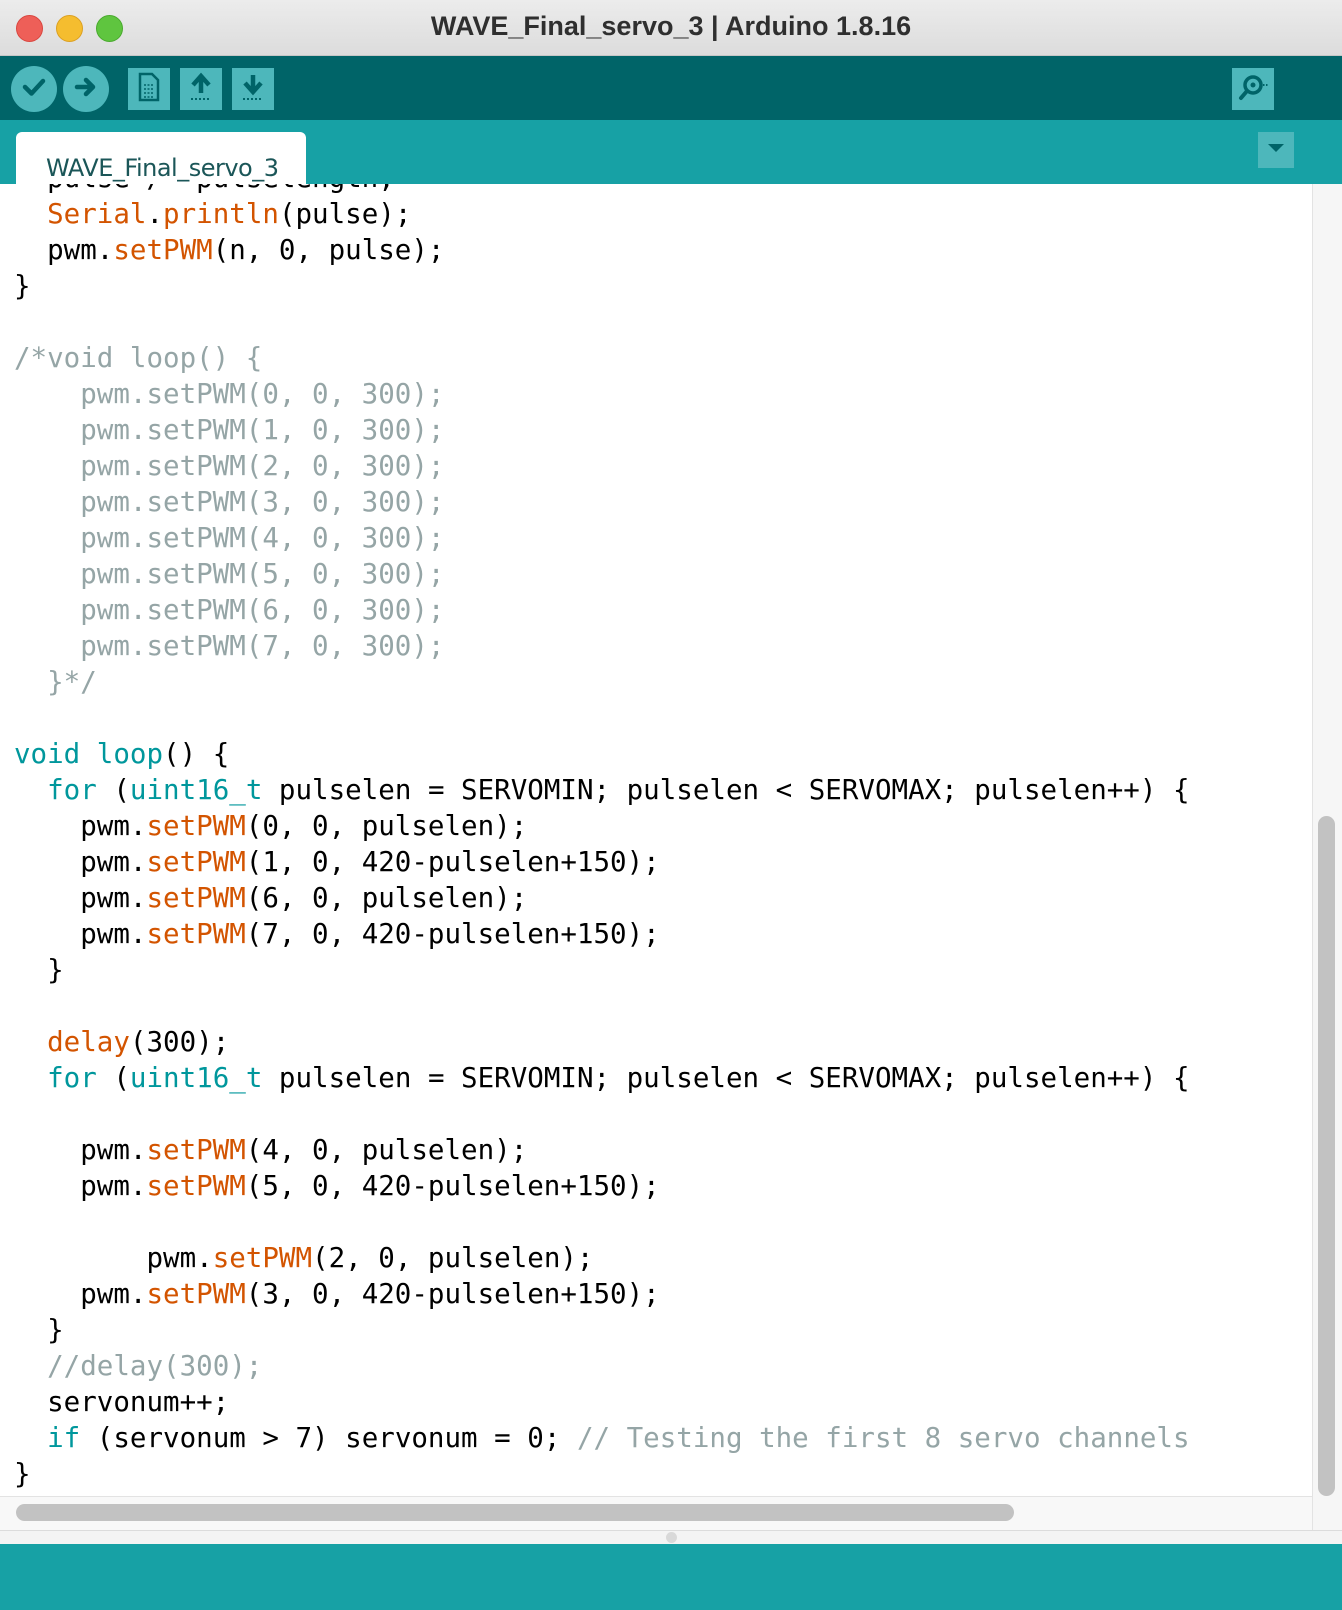  Describe the element at coordinates (162, 168) in the screenshot. I see `tab-label: WAVE_Final_servo_3` at that location.